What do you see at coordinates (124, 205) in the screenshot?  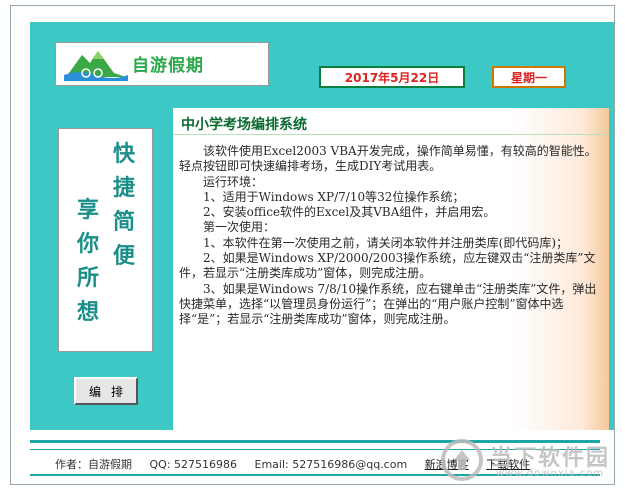 I see `slogan-column-1: 快 捷 简 便` at bounding box center [124, 205].